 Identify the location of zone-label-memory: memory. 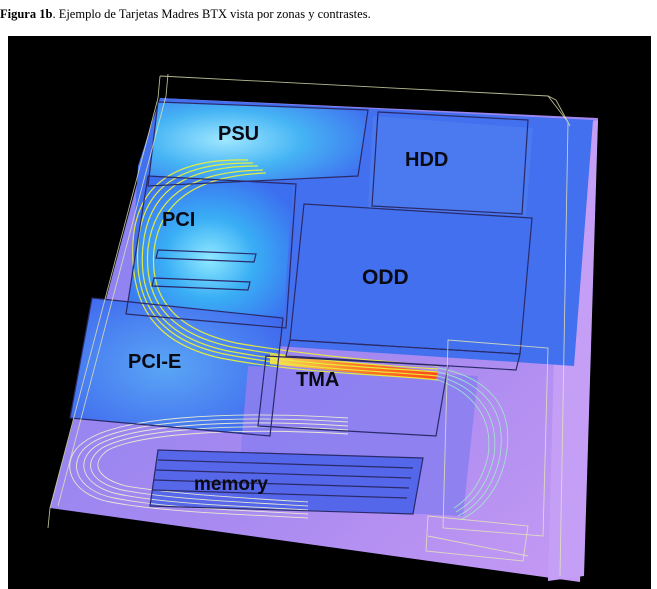
(231, 484).